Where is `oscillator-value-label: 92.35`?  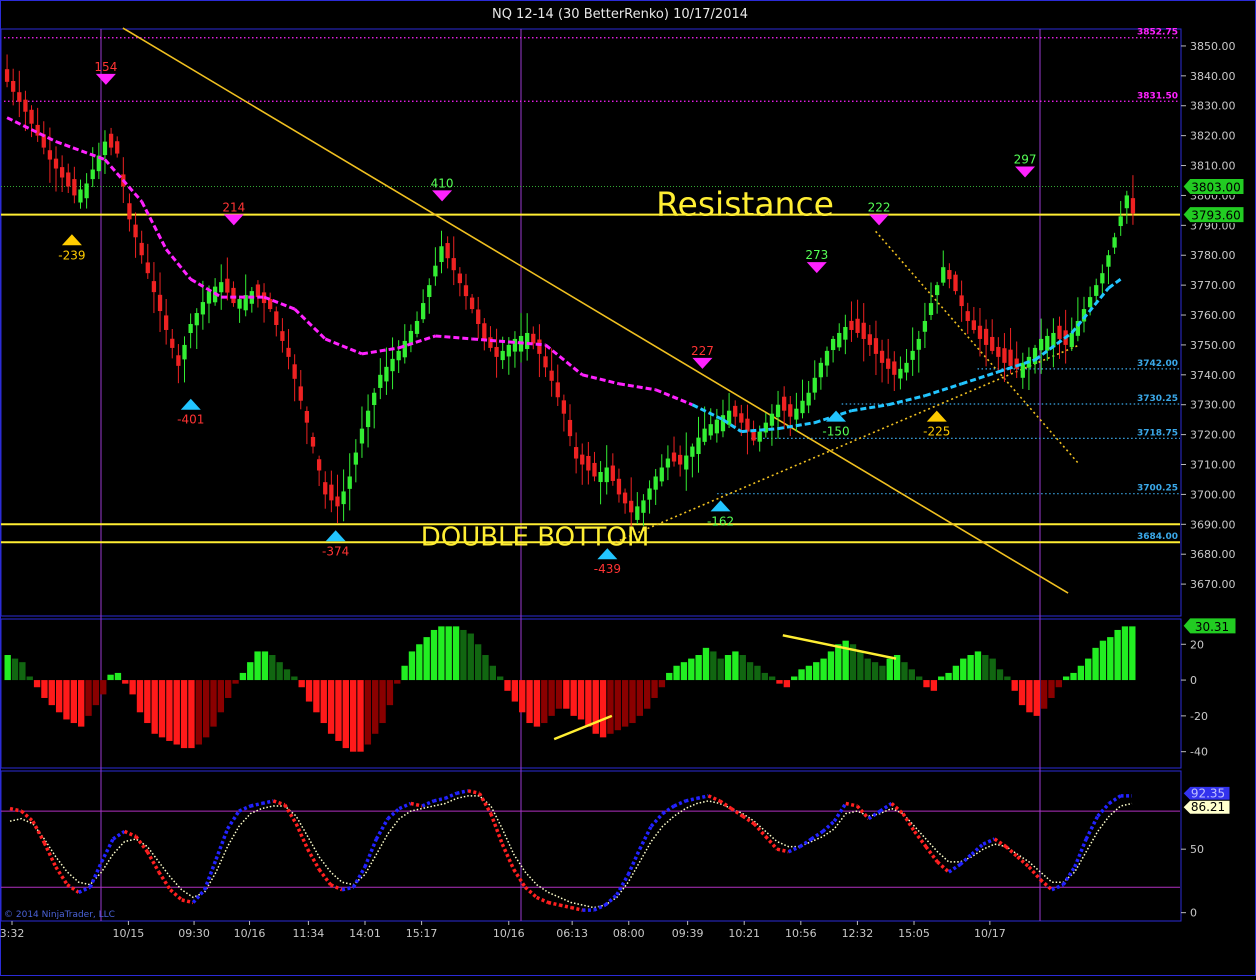 oscillator-value-label: 92.35 is located at coordinates (1208, 793).